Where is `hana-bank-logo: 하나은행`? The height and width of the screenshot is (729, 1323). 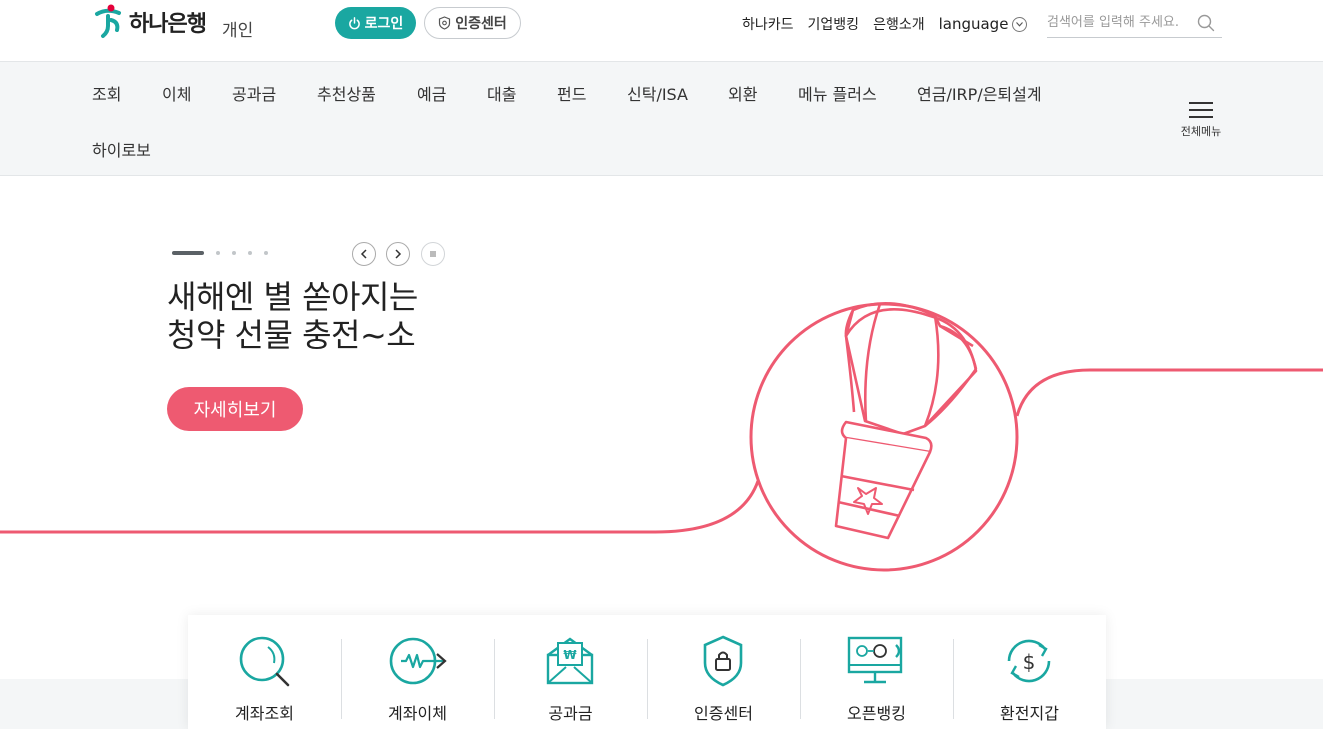
hana-bank-logo: 하나은행 is located at coordinates (150, 22).